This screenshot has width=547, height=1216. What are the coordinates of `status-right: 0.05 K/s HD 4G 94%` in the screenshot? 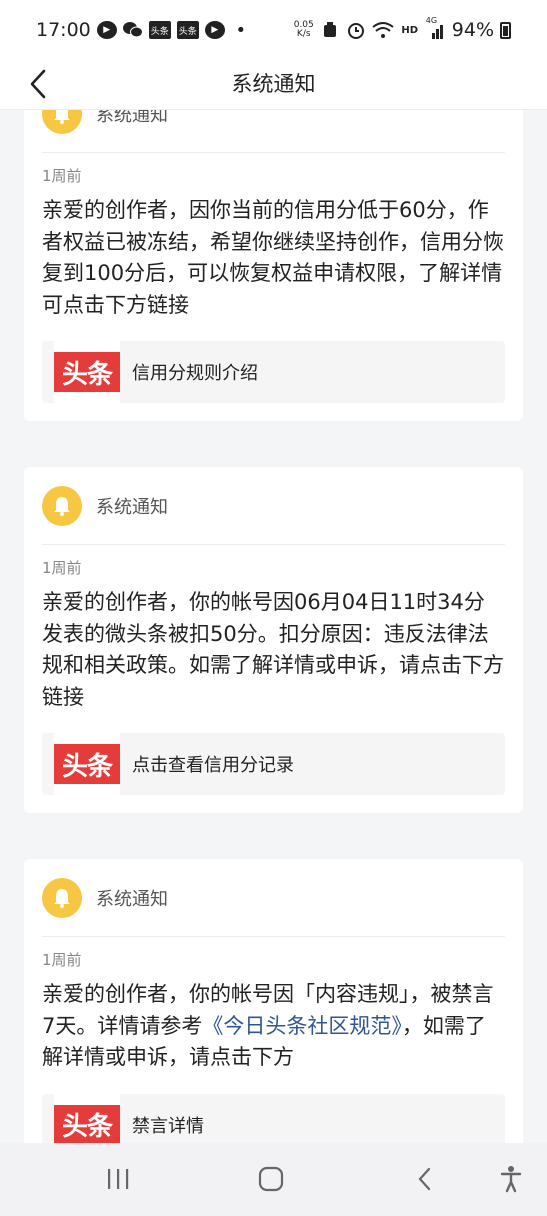 It's located at (402, 28).